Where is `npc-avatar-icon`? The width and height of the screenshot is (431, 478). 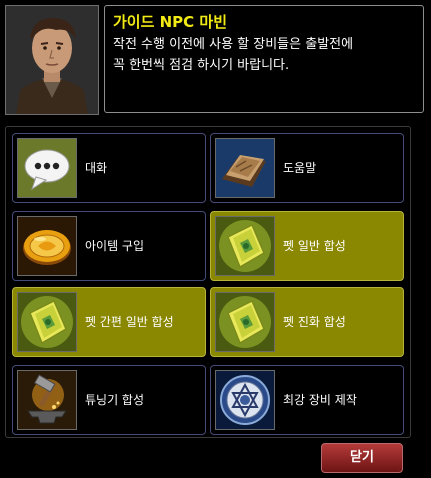
npc-avatar-icon is located at coordinates (52, 60).